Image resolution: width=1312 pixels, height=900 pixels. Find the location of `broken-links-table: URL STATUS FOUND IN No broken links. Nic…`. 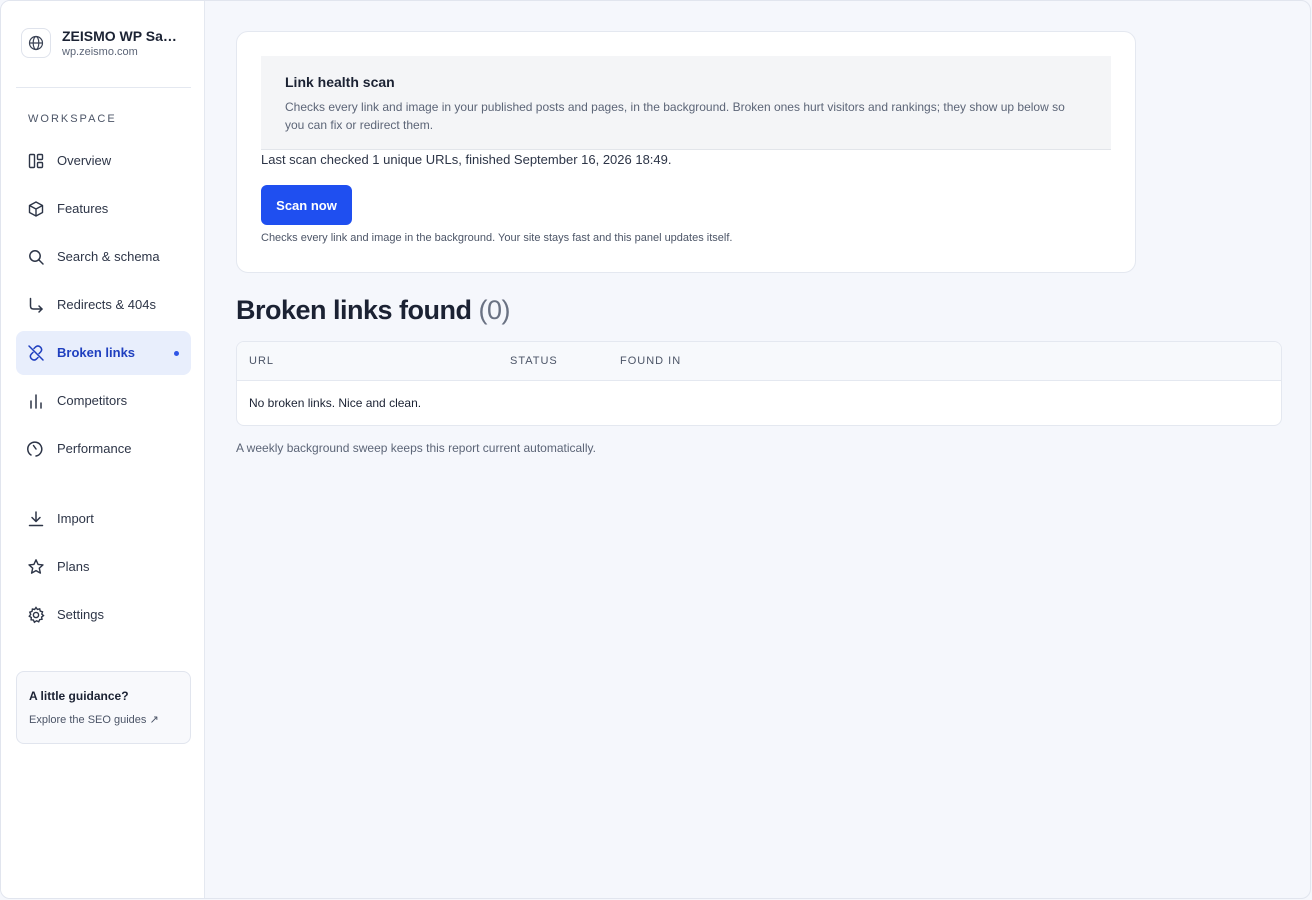

broken-links-table: URL STATUS FOUND IN No broken links. Nic… is located at coordinates (759, 383).